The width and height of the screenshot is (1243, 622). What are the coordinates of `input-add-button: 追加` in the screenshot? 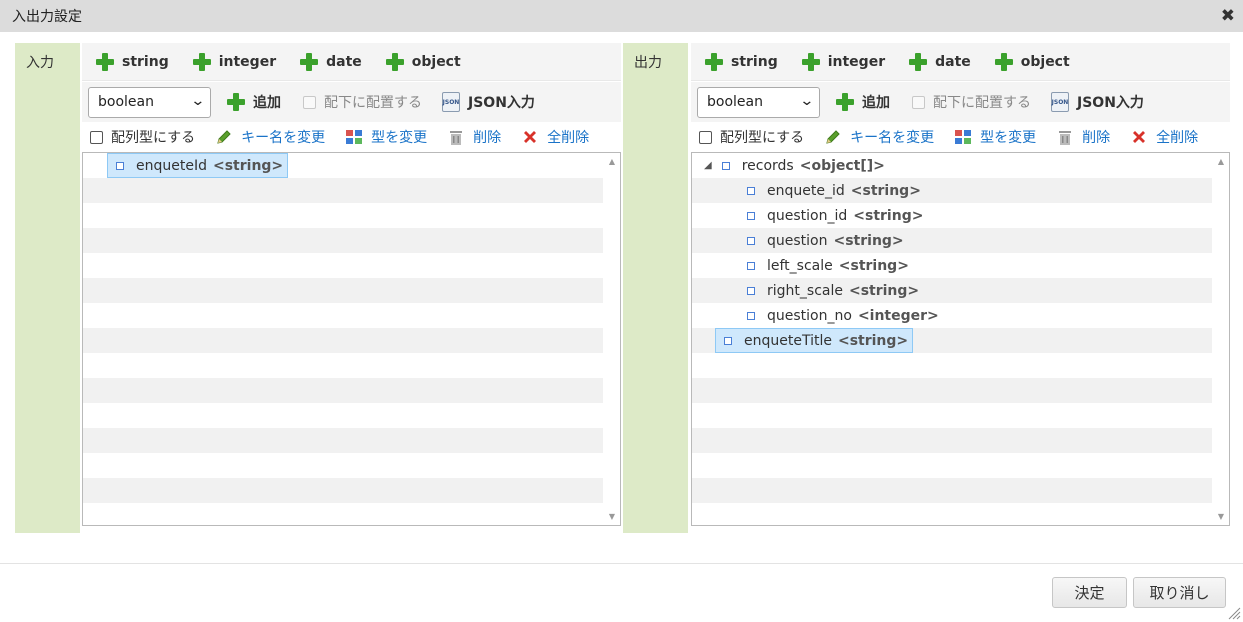 It's located at (254, 102).